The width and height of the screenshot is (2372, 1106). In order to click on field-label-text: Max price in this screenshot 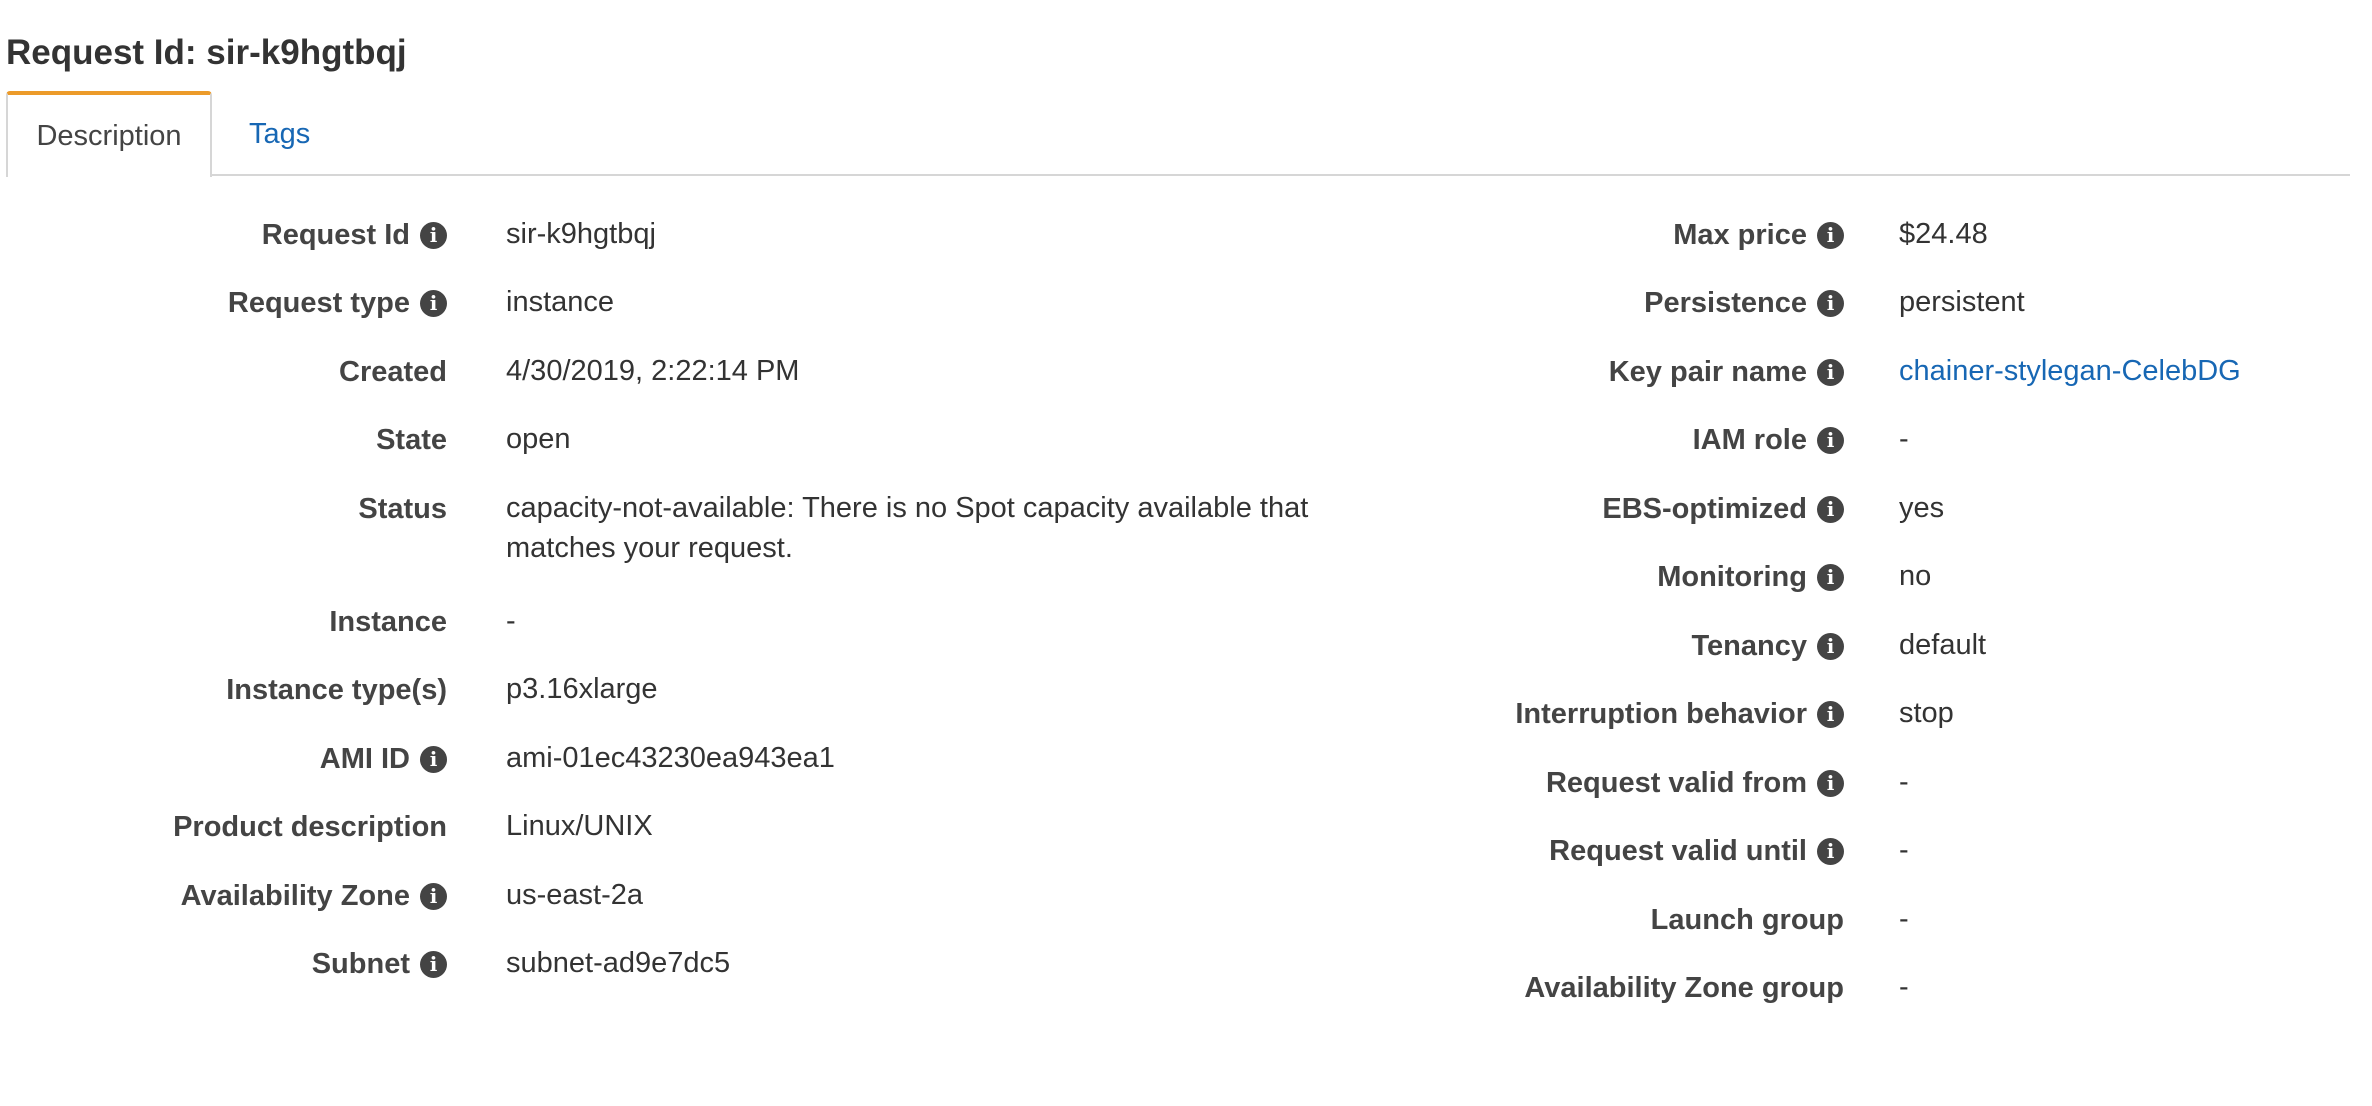, I will do `click(1740, 235)`.